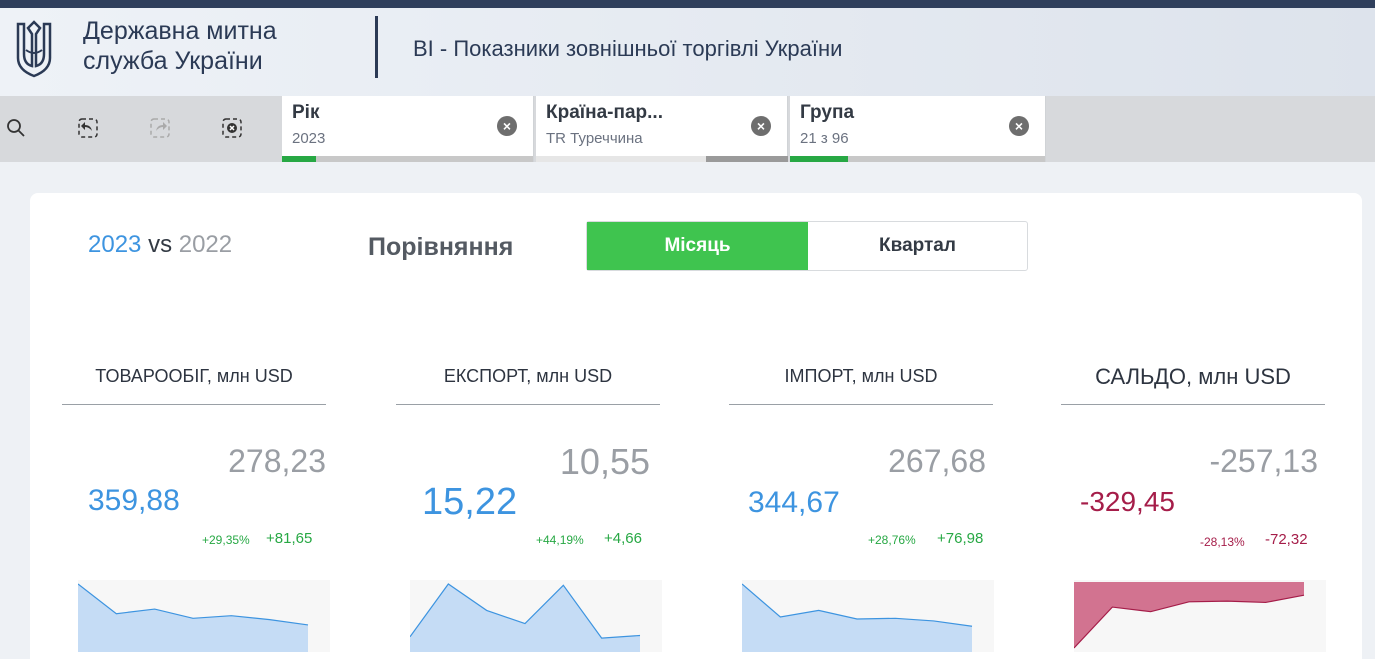 The height and width of the screenshot is (659, 1375). What do you see at coordinates (560, 540) in the screenshot?
I see `kpi-pct-export: +44,19%` at bounding box center [560, 540].